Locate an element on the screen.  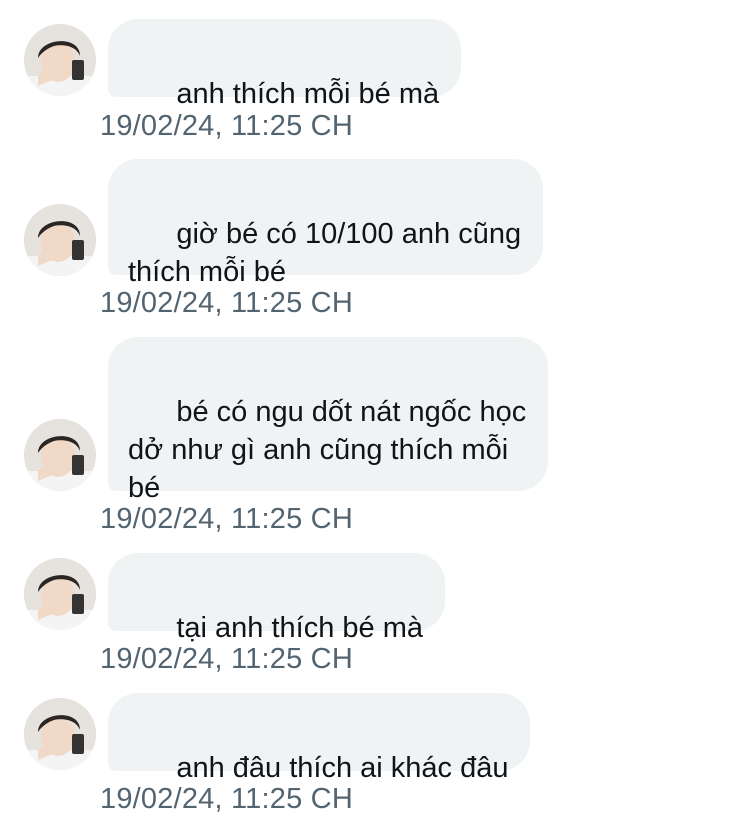
message-text: giờ bé có 10/100 anh cũng thích mỗi bé is located at coordinates (325, 253).